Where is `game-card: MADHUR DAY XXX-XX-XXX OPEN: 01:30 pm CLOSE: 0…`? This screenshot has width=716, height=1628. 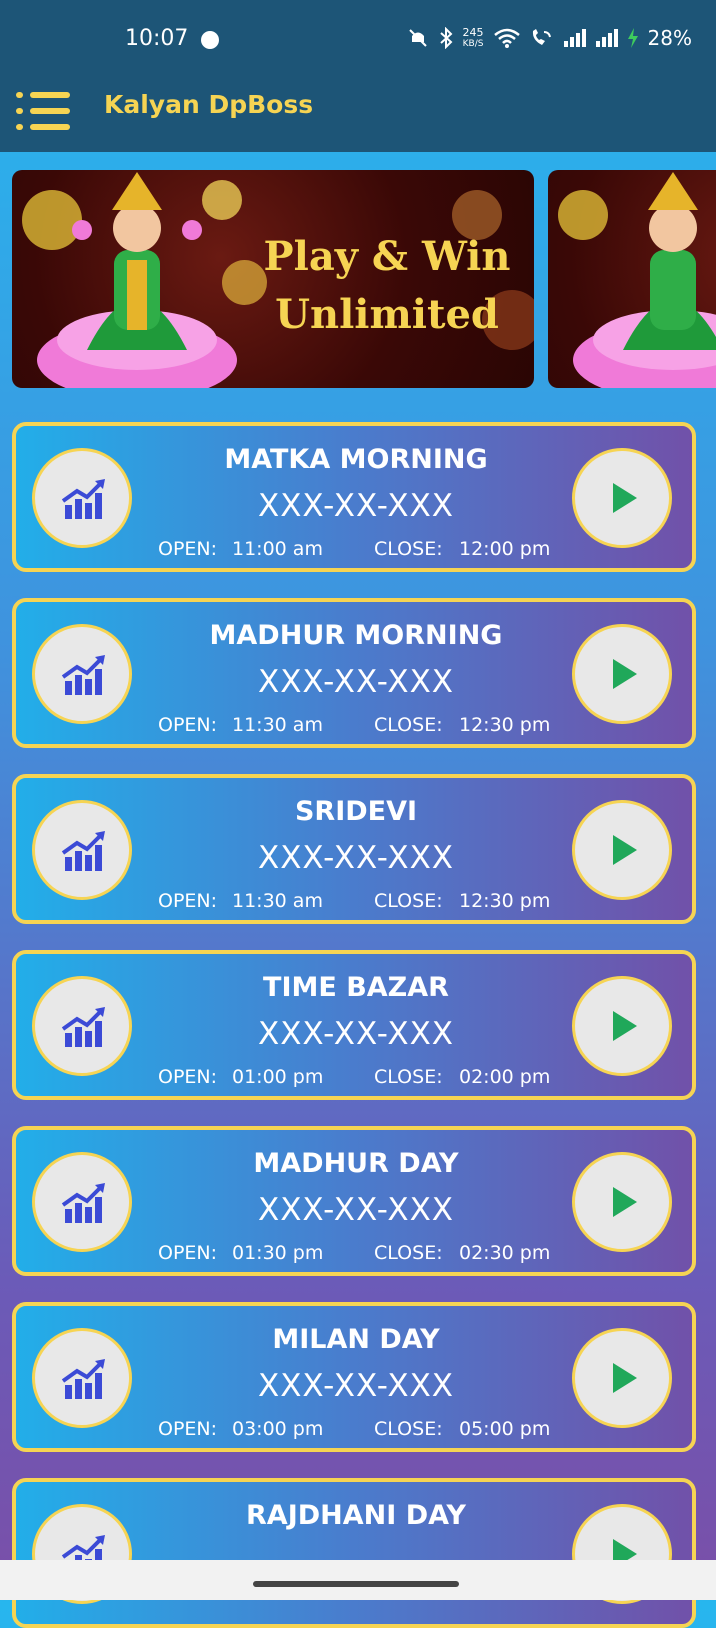
game-card: MADHUR DAY XXX-XX-XXX OPEN: 01:30 pm CLOSE: 0… is located at coordinates (354, 1201).